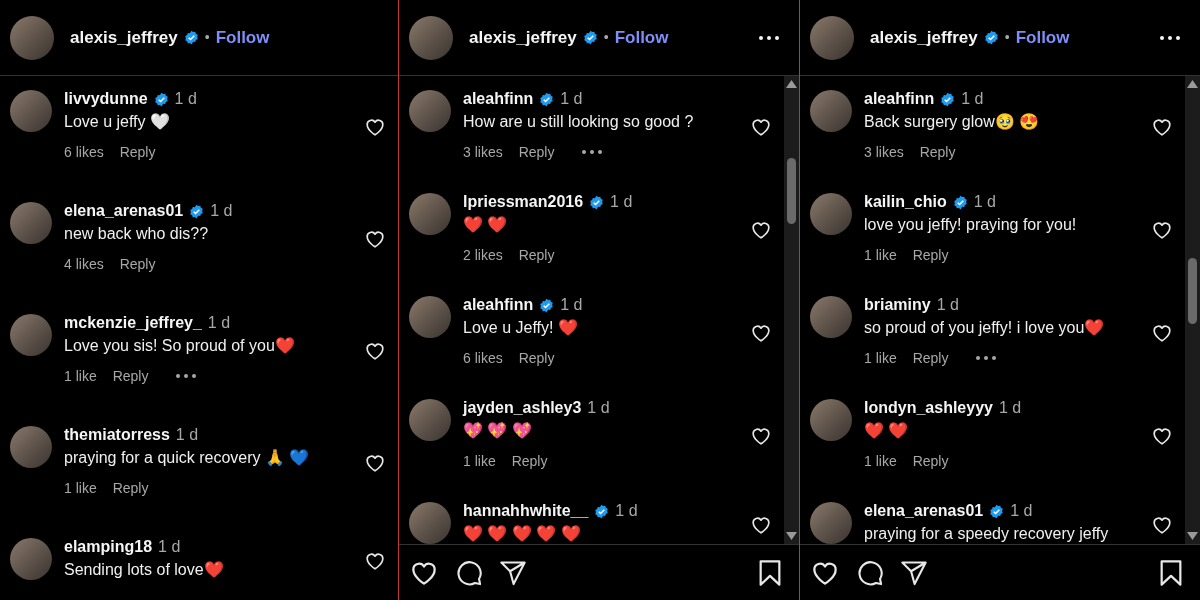 The image size is (1200, 600). What do you see at coordinates (526, 511) in the screenshot?
I see `comment-username: hannahhwhite__` at bounding box center [526, 511].